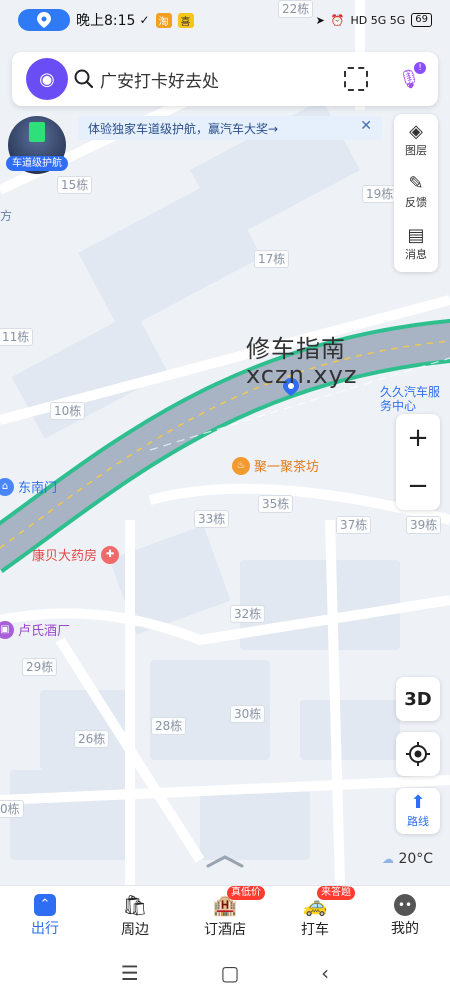 The height and width of the screenshot is (1000, 450). I want to click on messages-button: ▤ 消息, so click(416, 244).